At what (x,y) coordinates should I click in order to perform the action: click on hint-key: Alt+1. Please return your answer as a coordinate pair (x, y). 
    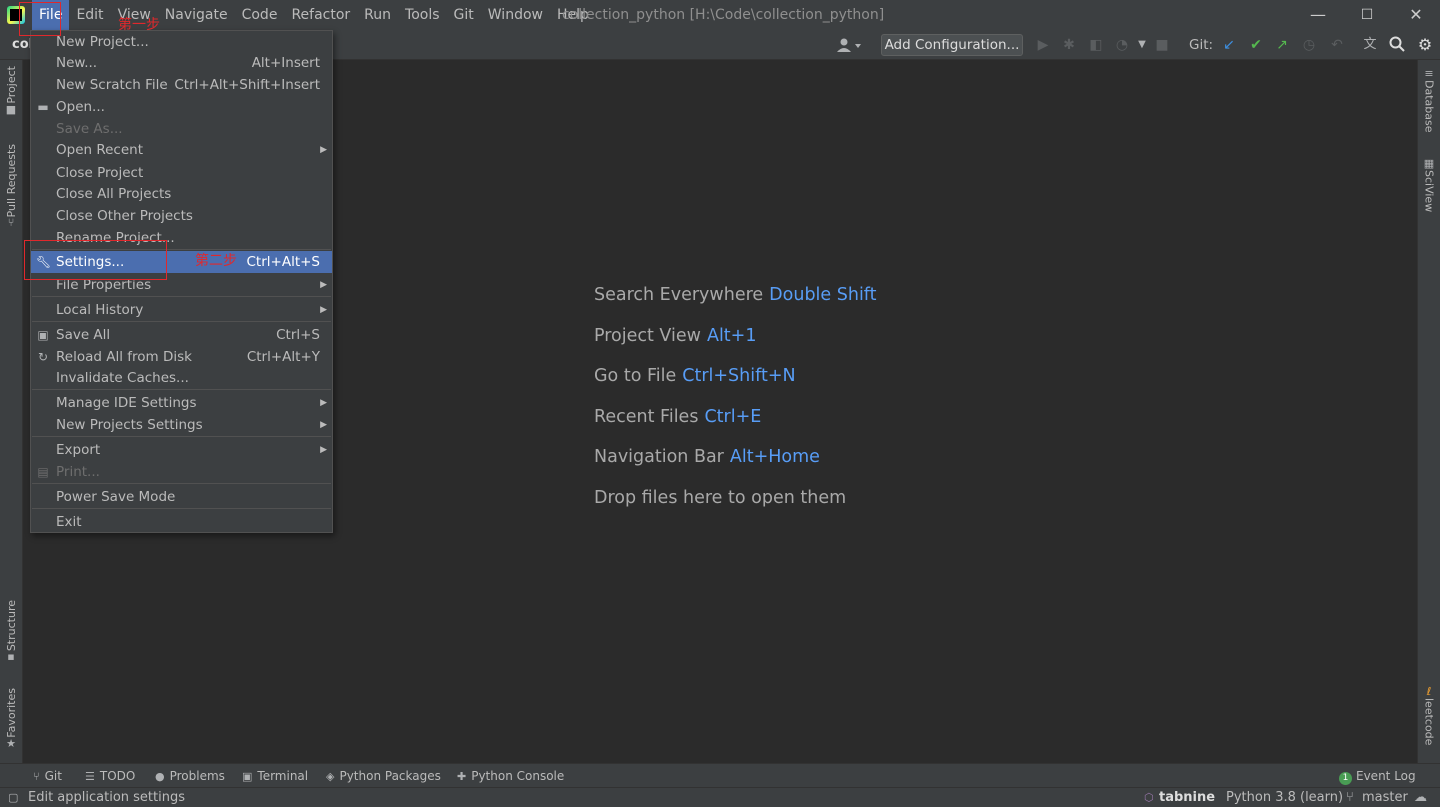
    Looking at the image, I should click on (731, 335).